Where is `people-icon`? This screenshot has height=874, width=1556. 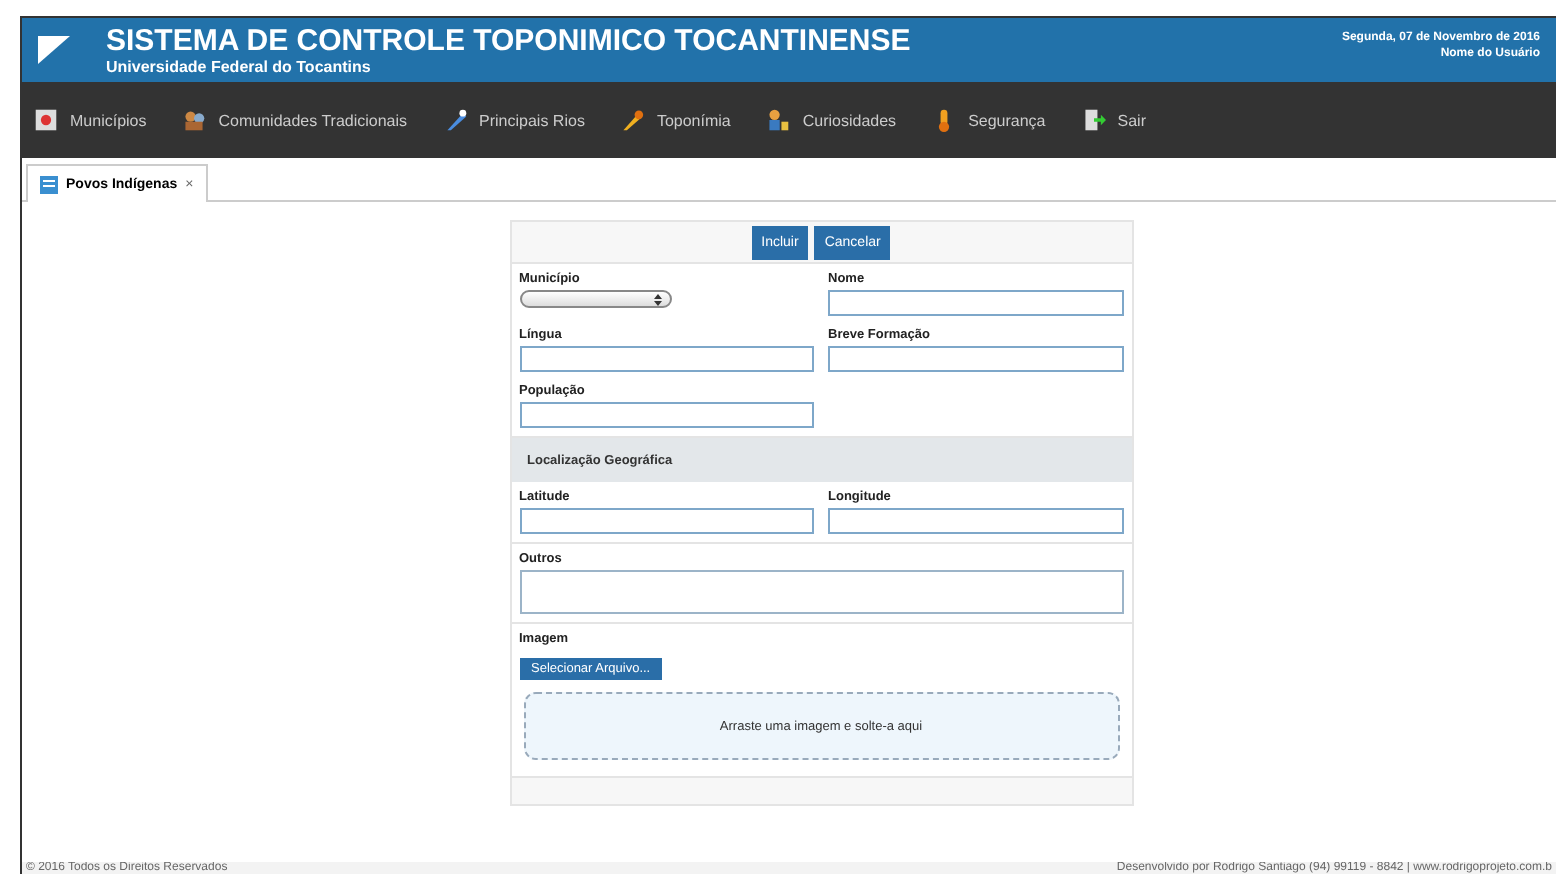
people-icon is located at coordinates (194, 120).